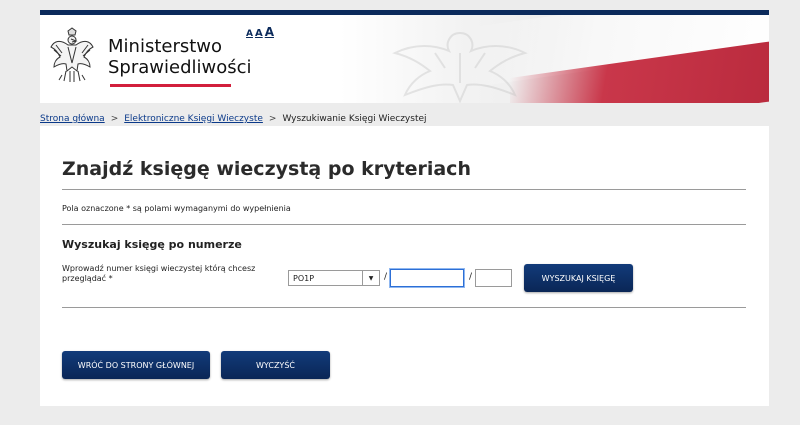 The image size is (800, 425). I want to click on check-digit-input, so click(493, 278).